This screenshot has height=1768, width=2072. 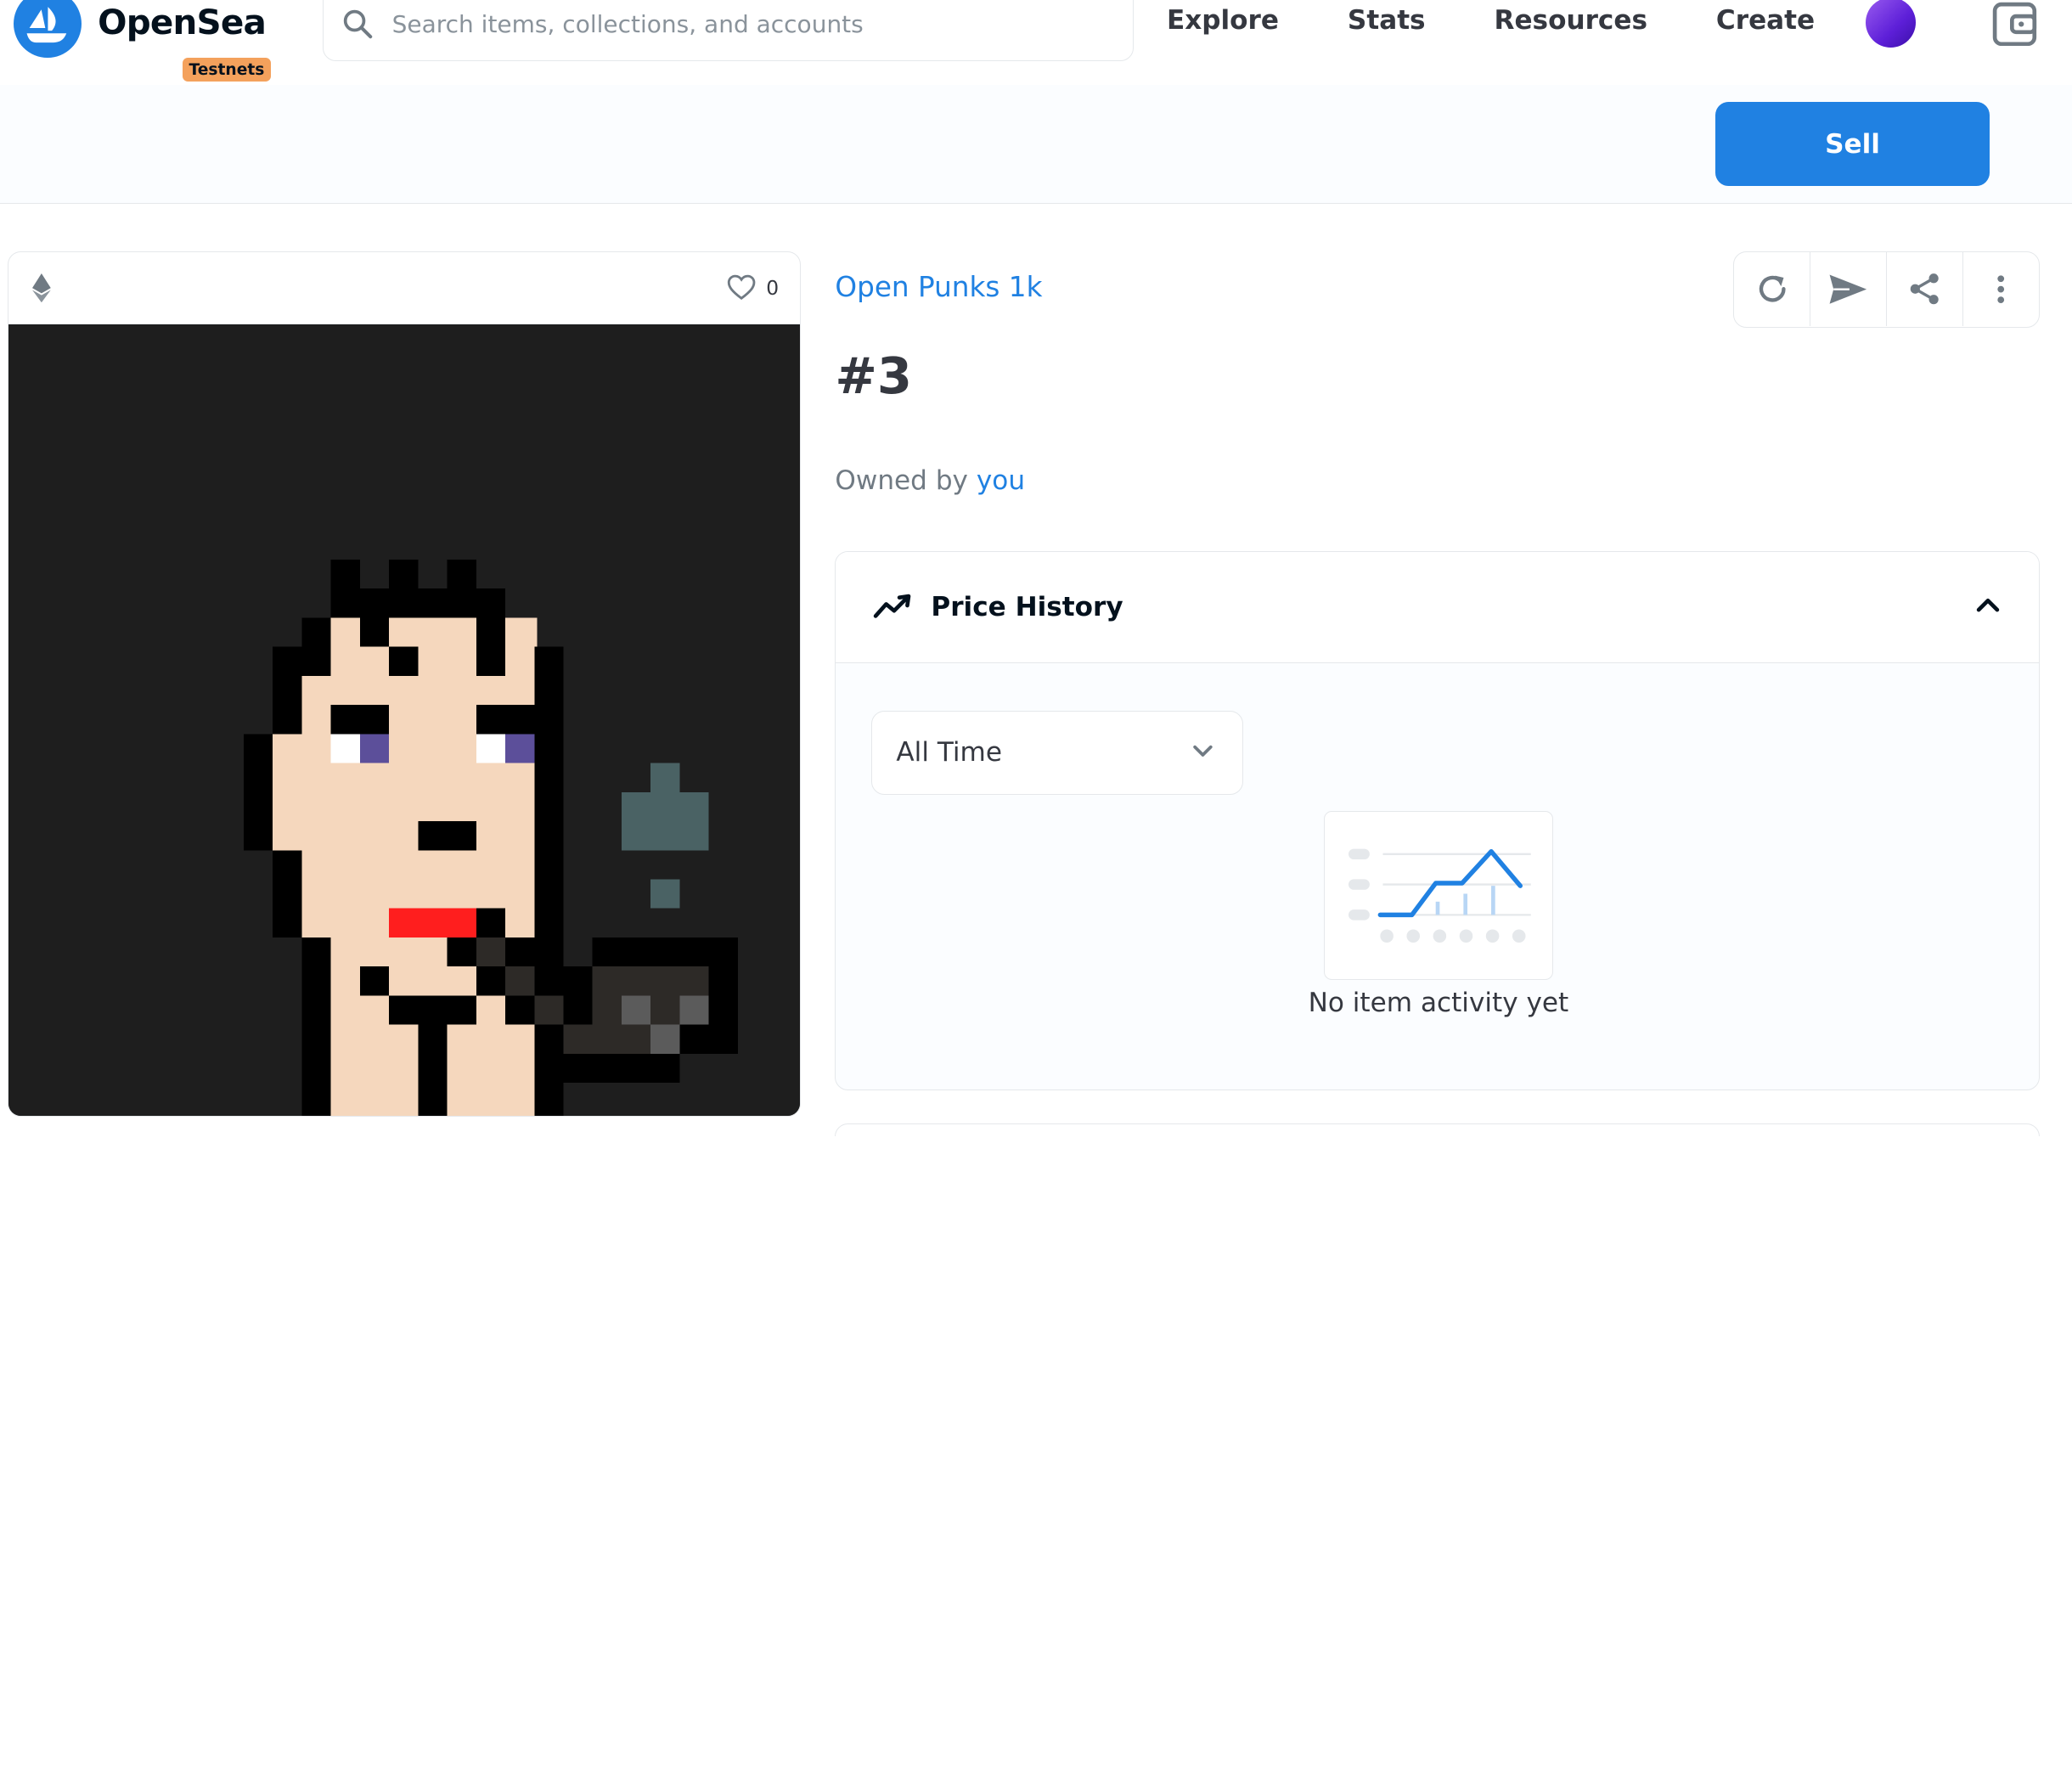 What do you see at coordinates (1438, 607) in the screenshot?
I see `price-history-header: Price History` at bounding box center [1438, 607].